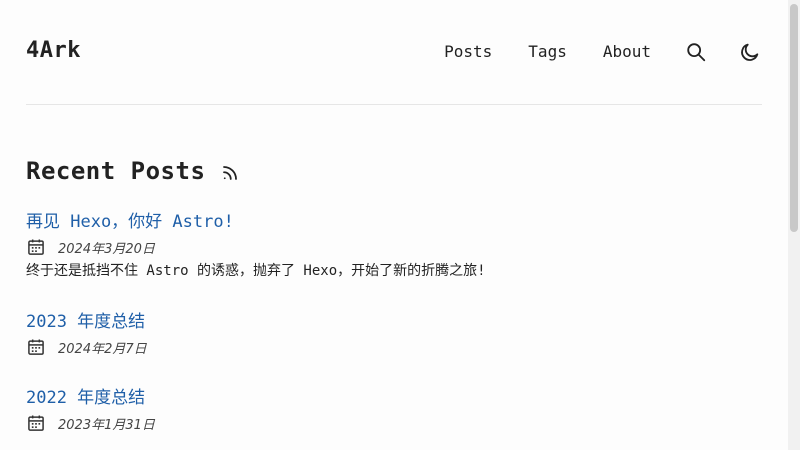 This screenshot has width=800, height=450. Describe the element at coordinates (256, 271) in the screenshot. I see `post-description: 终于还是抵挡不住 Astro 的诱惑，抛弃了 Hexo，开始了新的折腾之旅!` at that location.